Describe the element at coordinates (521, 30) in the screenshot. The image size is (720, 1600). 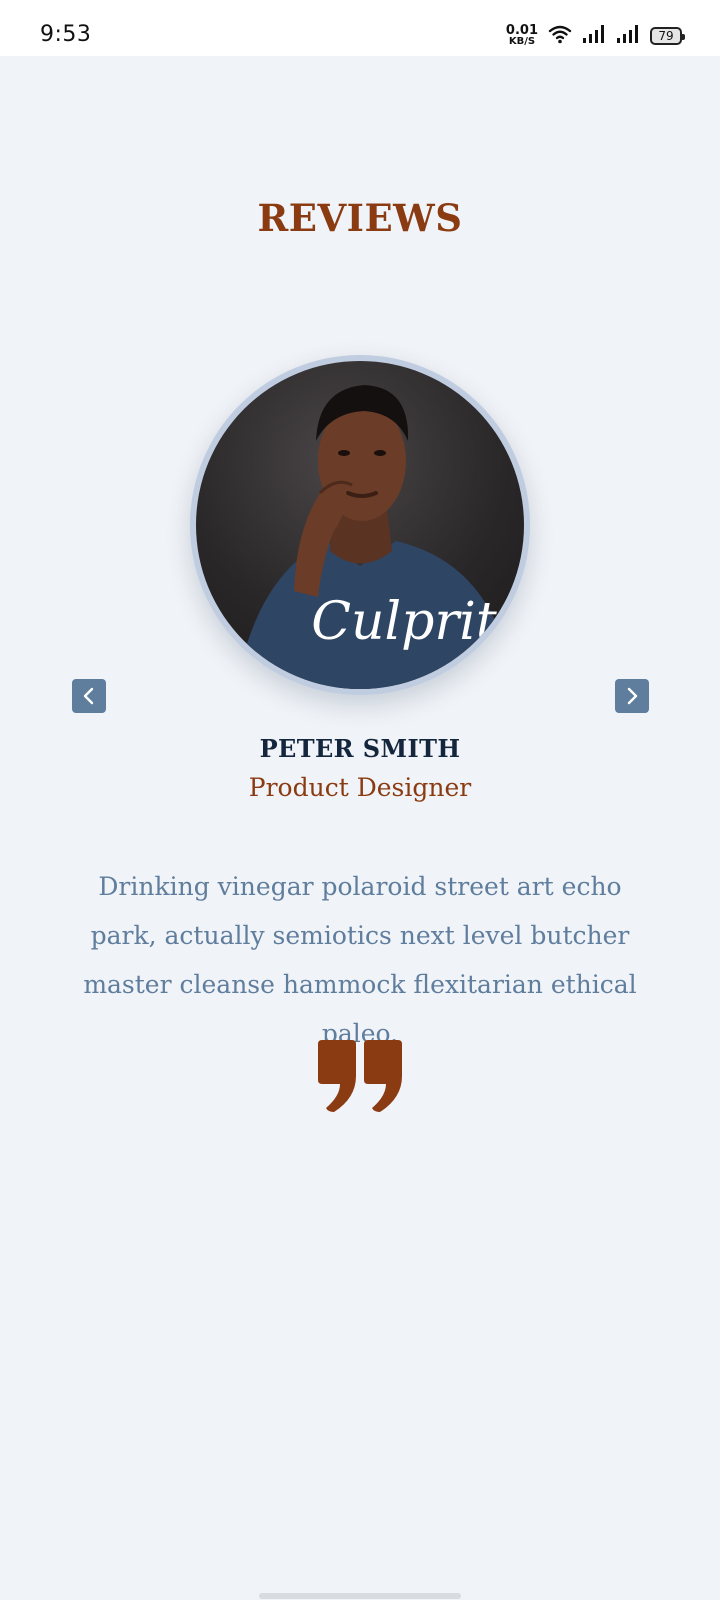
I see `network-speed-value: 0.01` at that location.